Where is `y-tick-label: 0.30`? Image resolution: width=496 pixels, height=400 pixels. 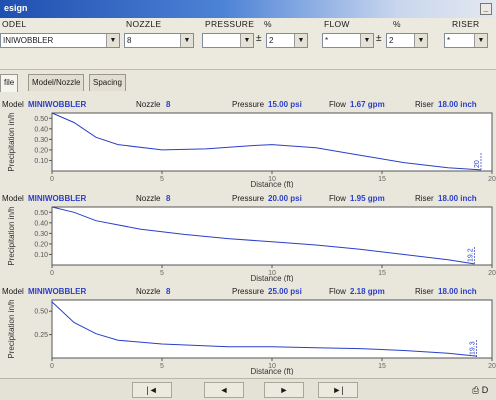 y-tick-label: 0.30 is located at coordinates (41, 234).